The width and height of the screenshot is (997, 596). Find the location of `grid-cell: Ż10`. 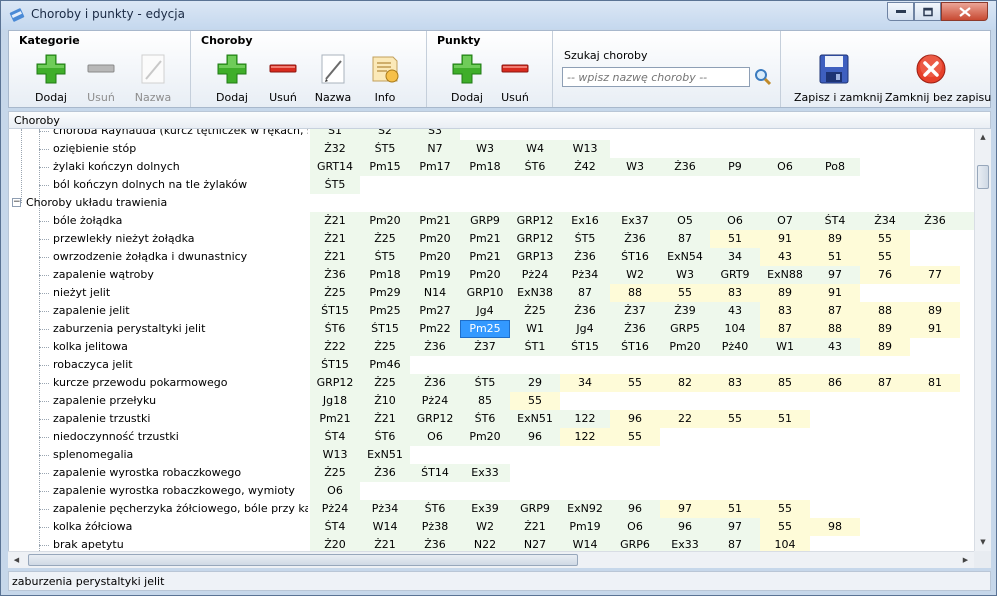

grid-cell: Ż10 is located at coordinates (385, 401).